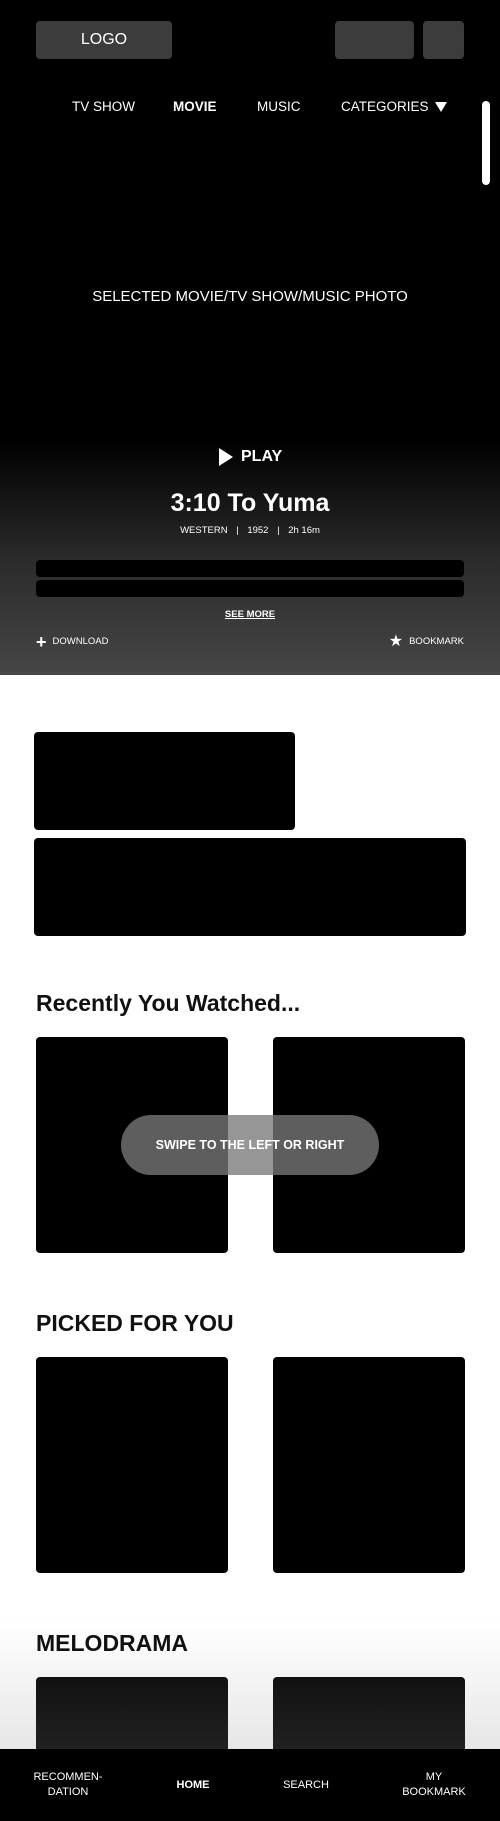  What do you see at coordinates (103, 106) in the screenshot?
I see `nav-tv-show: TV SHOW` at bounding box center [103, 106].